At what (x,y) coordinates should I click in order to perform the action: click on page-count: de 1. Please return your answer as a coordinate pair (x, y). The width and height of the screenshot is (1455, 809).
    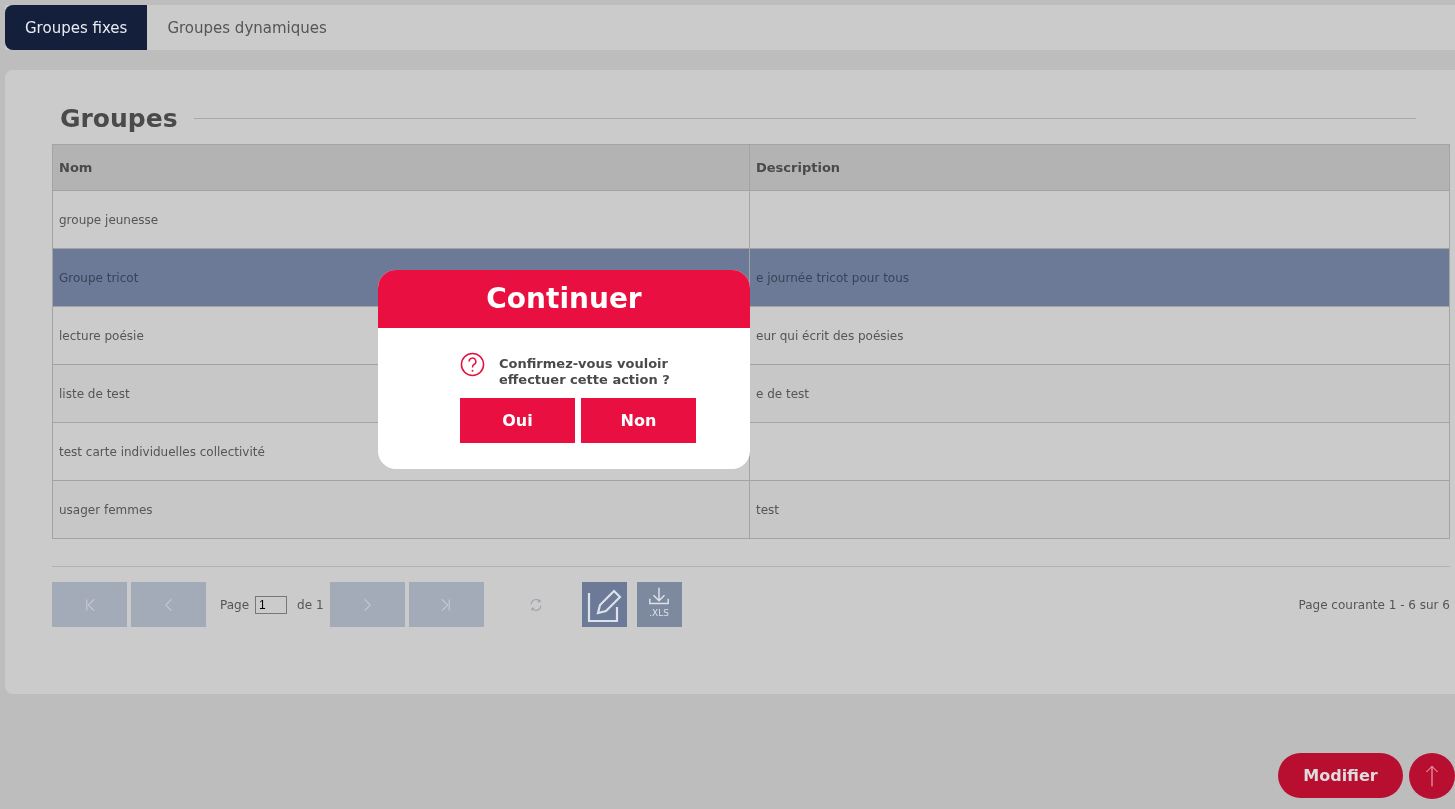
    Looking at the image, I should click on (310, 604).